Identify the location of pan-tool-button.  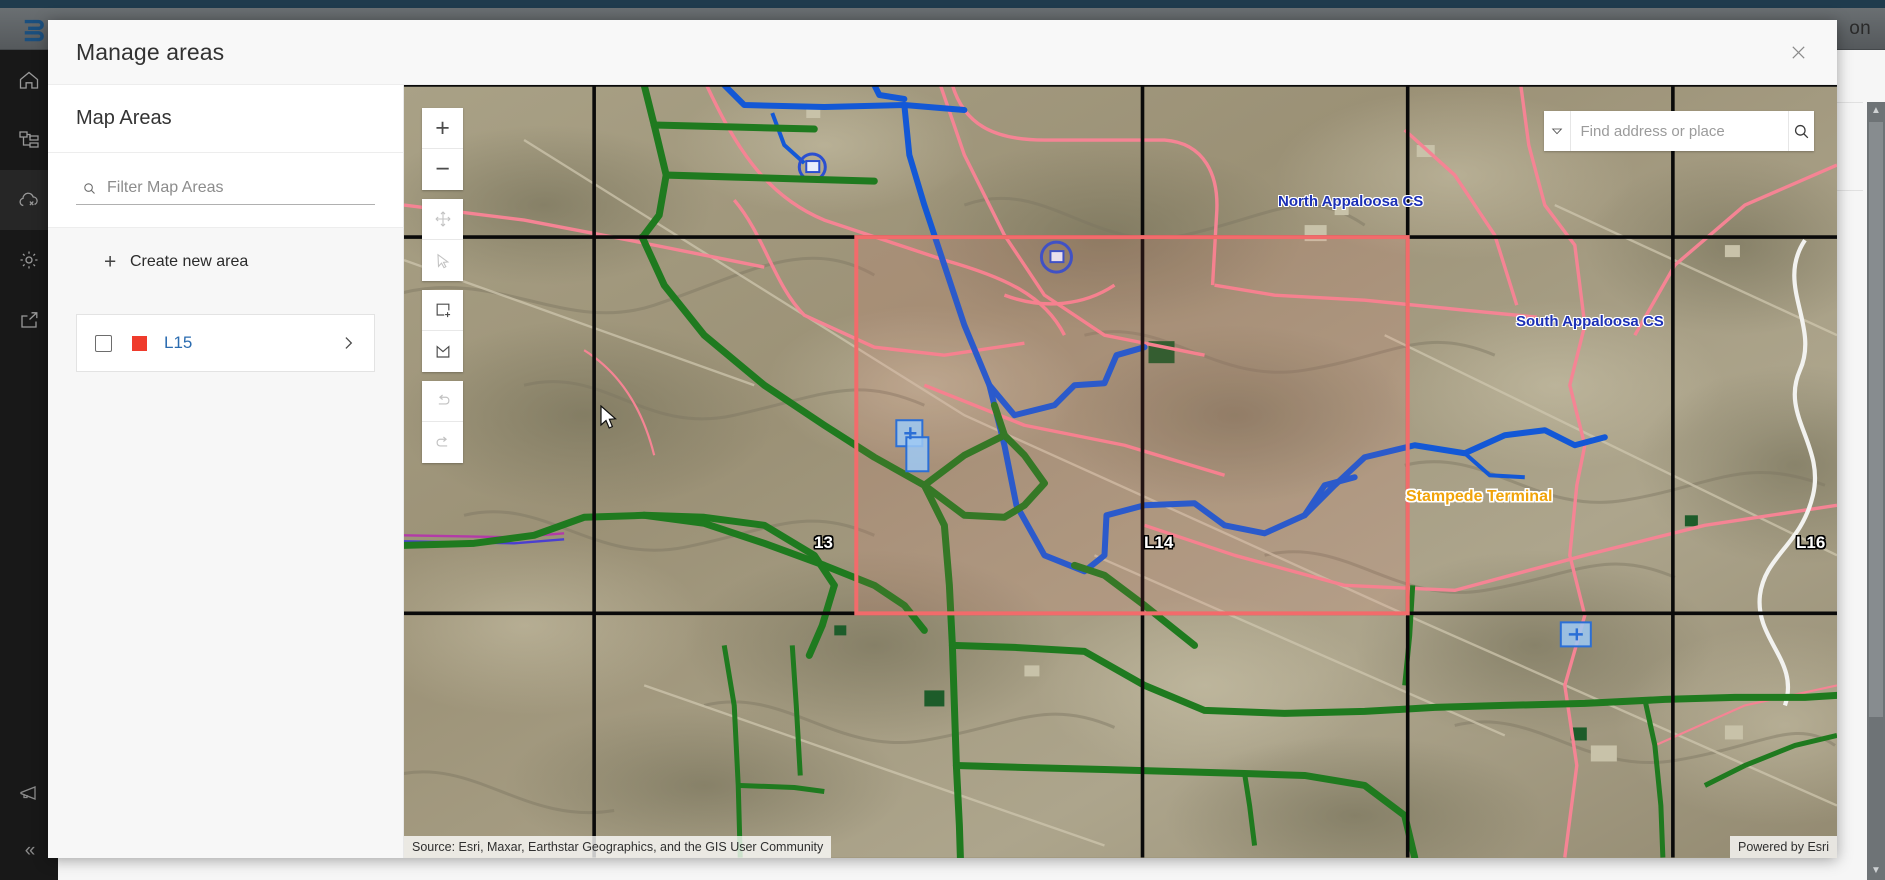
(442, 219).